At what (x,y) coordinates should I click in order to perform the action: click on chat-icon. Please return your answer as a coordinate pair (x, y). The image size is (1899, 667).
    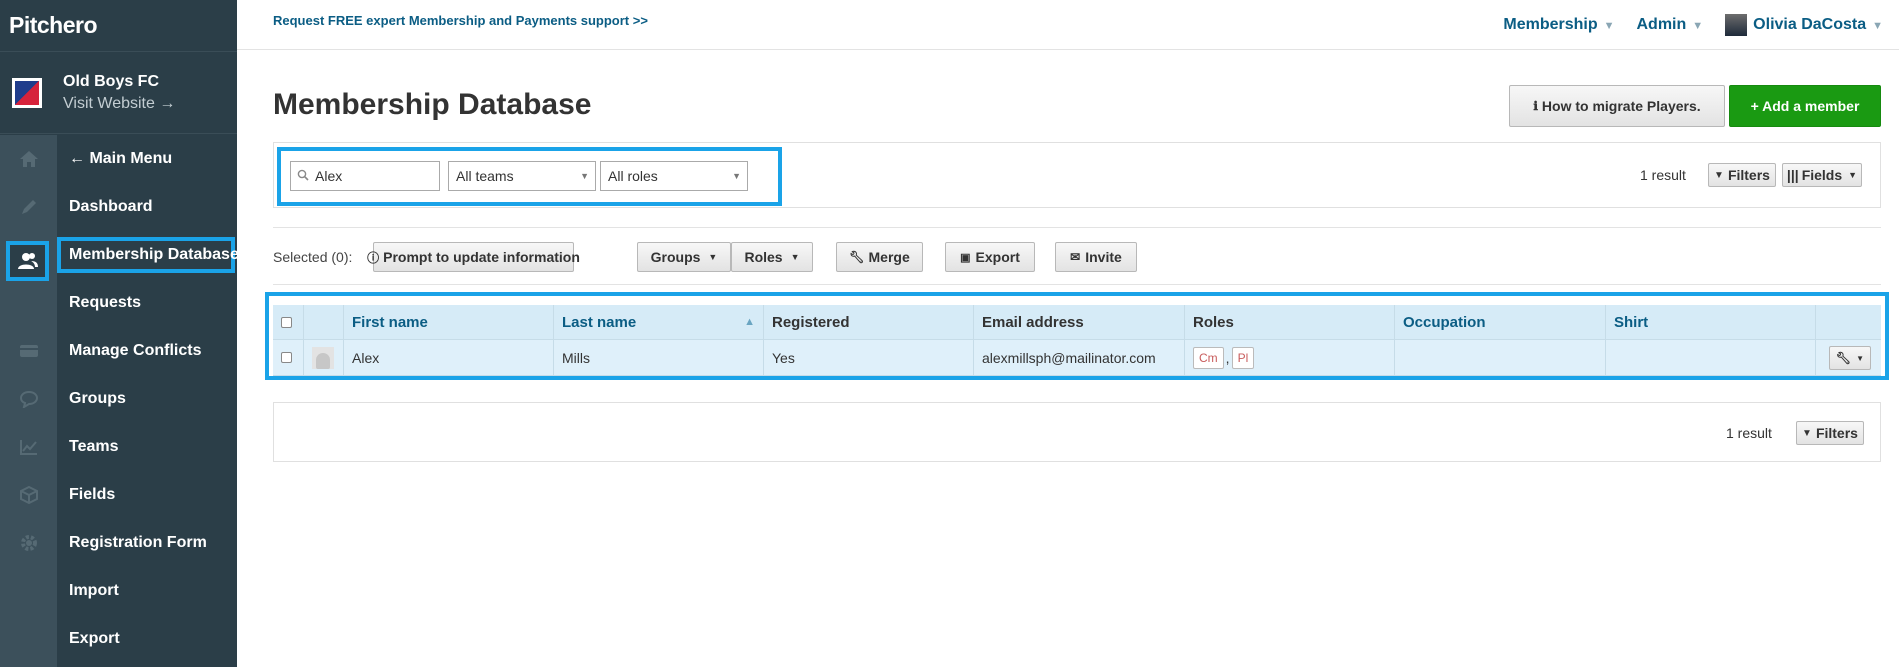
    Looking at the image, I should click on (28, 399).